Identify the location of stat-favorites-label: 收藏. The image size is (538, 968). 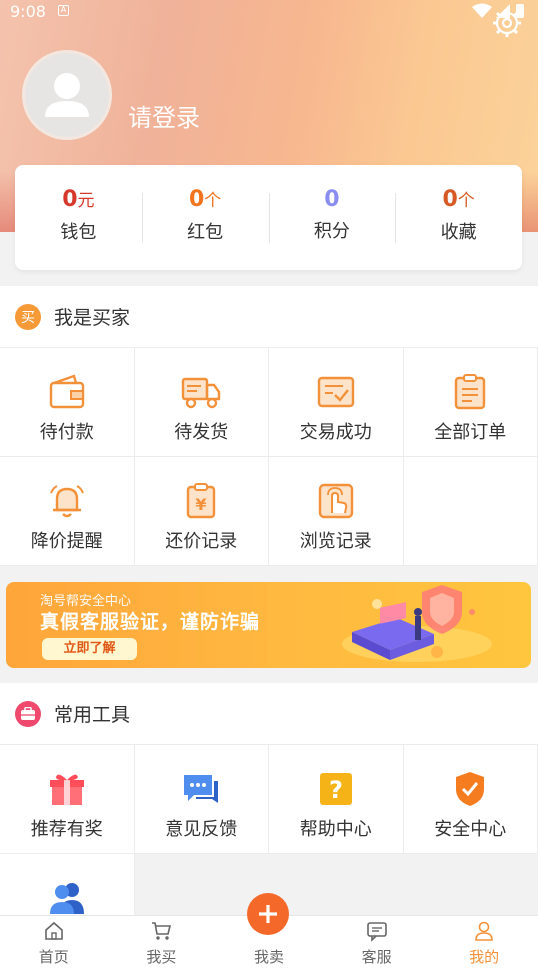
(458, 232).